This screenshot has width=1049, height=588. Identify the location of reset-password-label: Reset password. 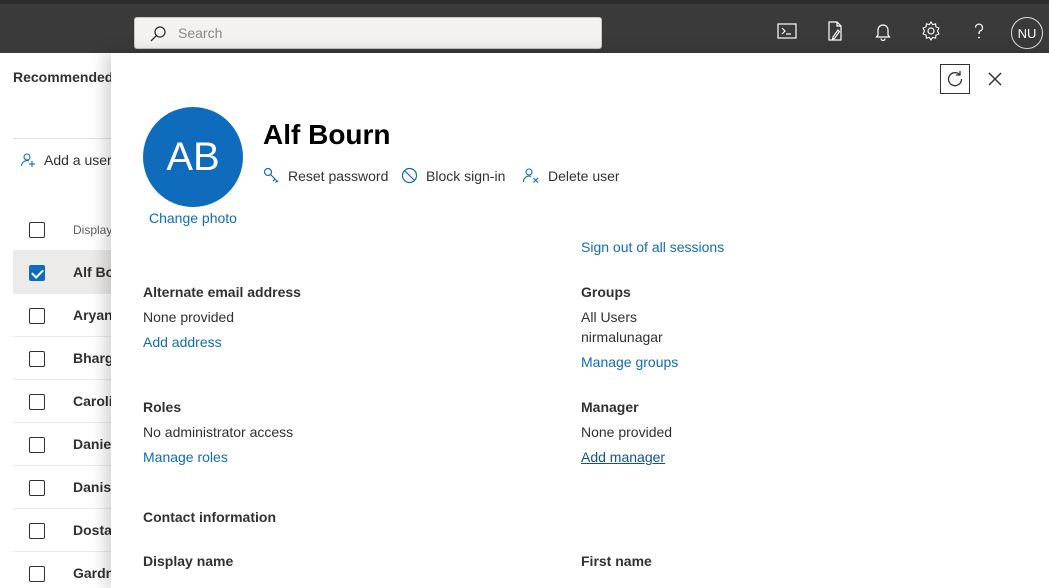
(338, 175).